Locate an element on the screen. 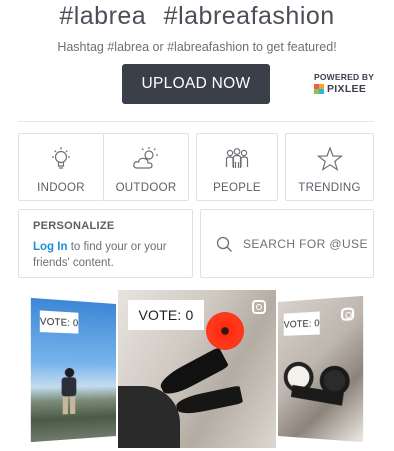  category-label: INDOOR is located at coordinates (61, 188).